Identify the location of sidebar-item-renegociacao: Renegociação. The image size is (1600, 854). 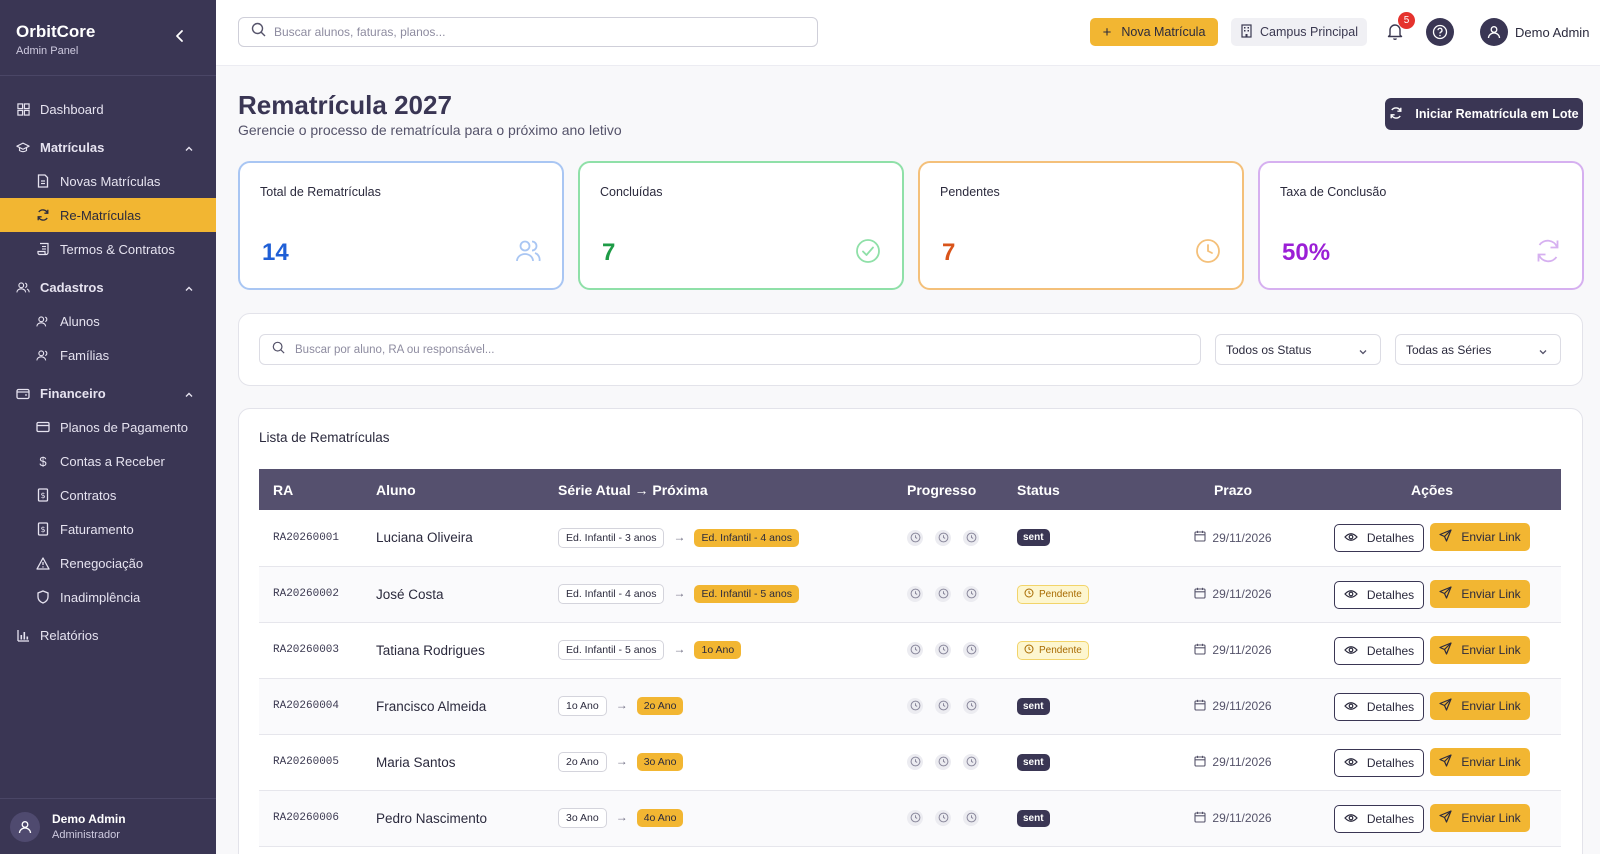
(108, 563).